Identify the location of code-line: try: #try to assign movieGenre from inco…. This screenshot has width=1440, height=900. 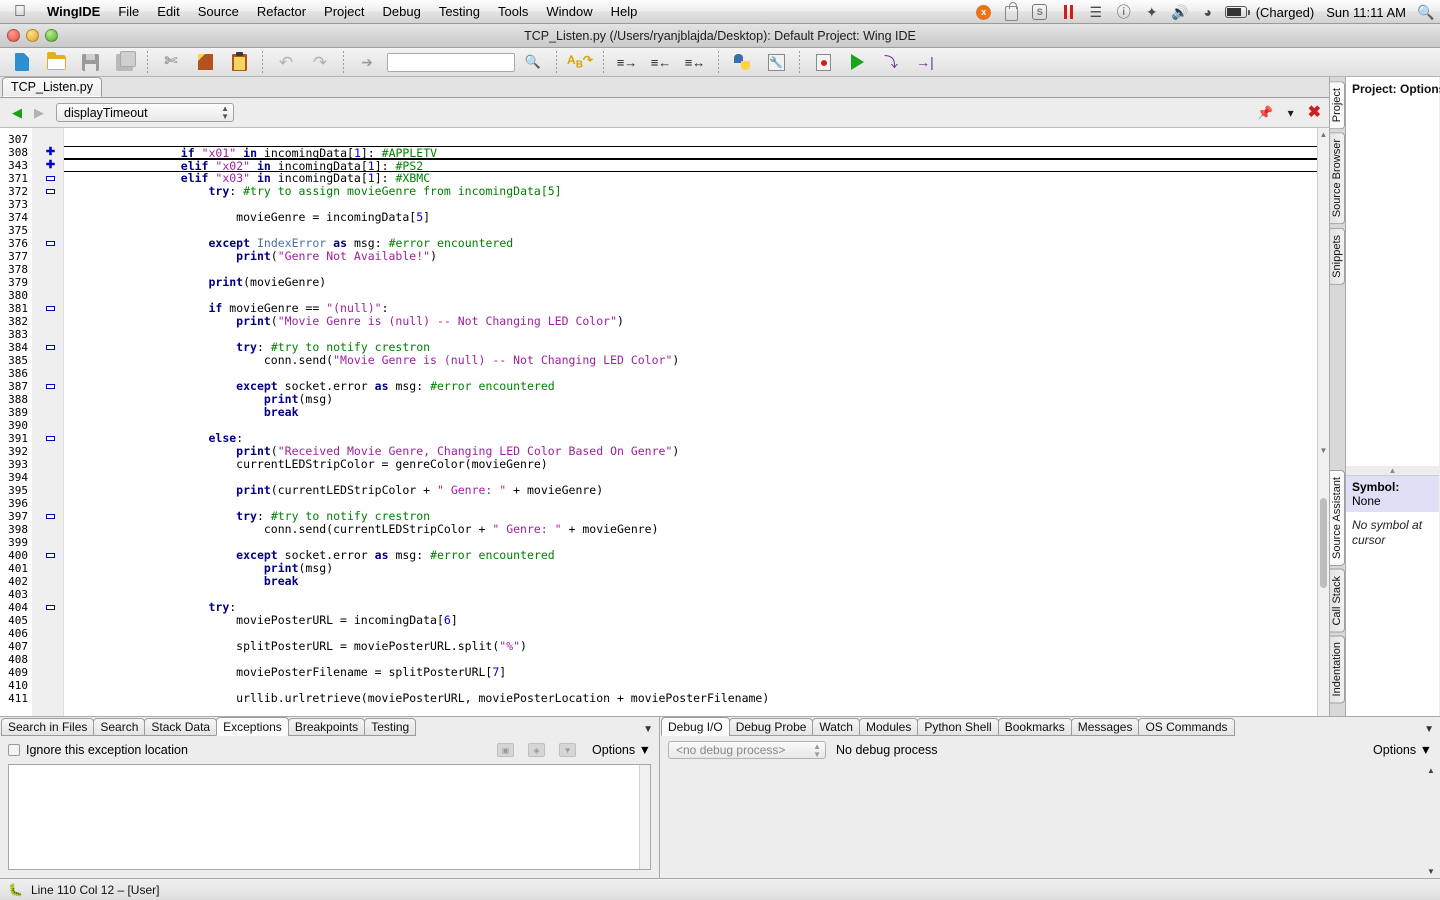
(690, 191).